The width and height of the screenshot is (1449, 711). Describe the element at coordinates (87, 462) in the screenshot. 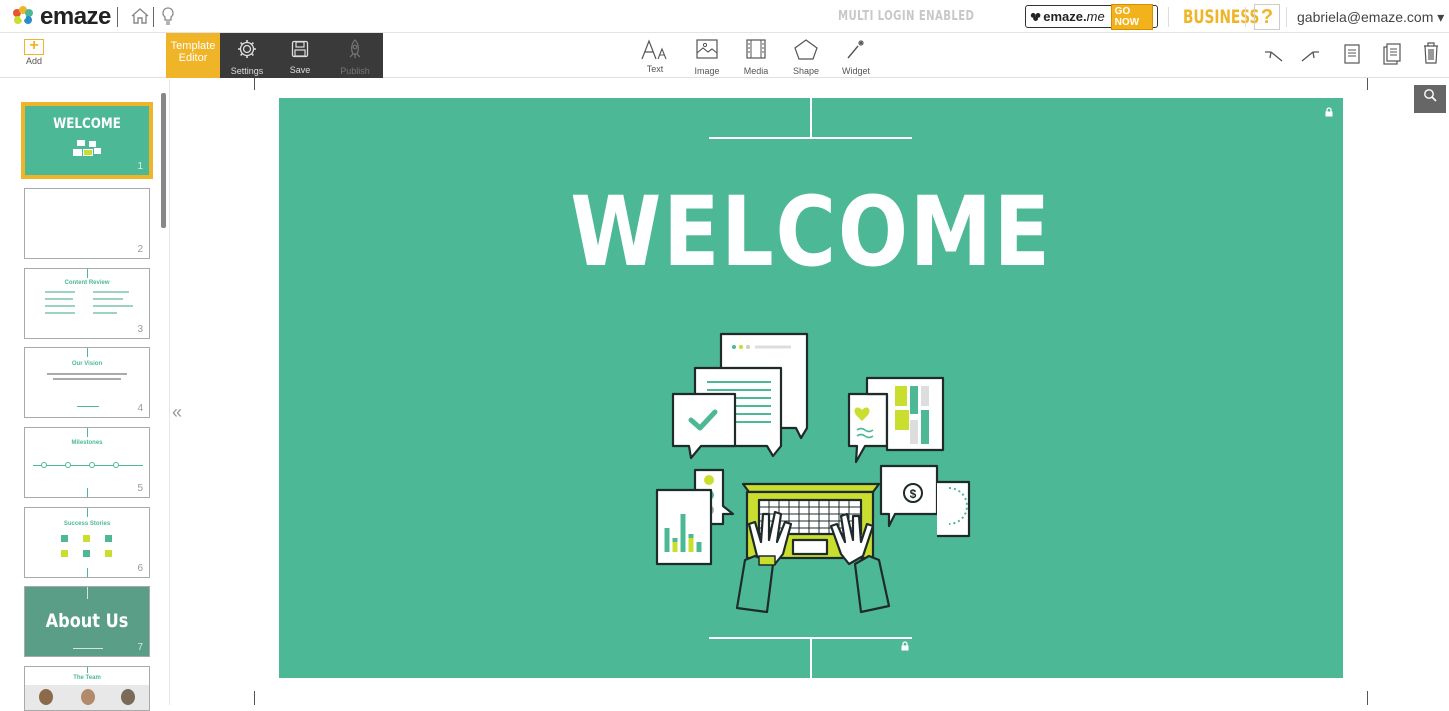

I see `slide-thumbnail-5: Milestones 5` at that location.